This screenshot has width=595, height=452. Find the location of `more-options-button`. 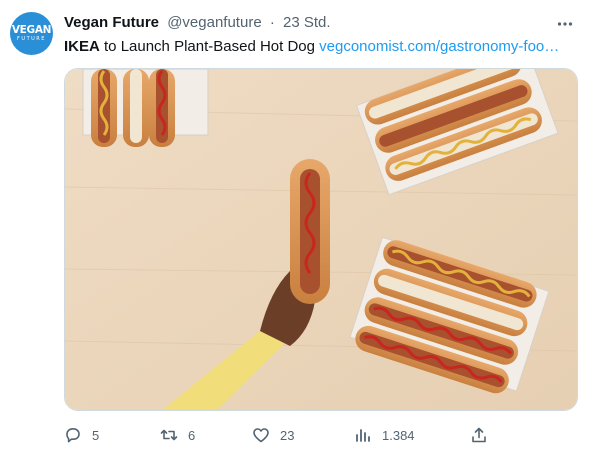

more-options-button is located at coordinates (565, 24).